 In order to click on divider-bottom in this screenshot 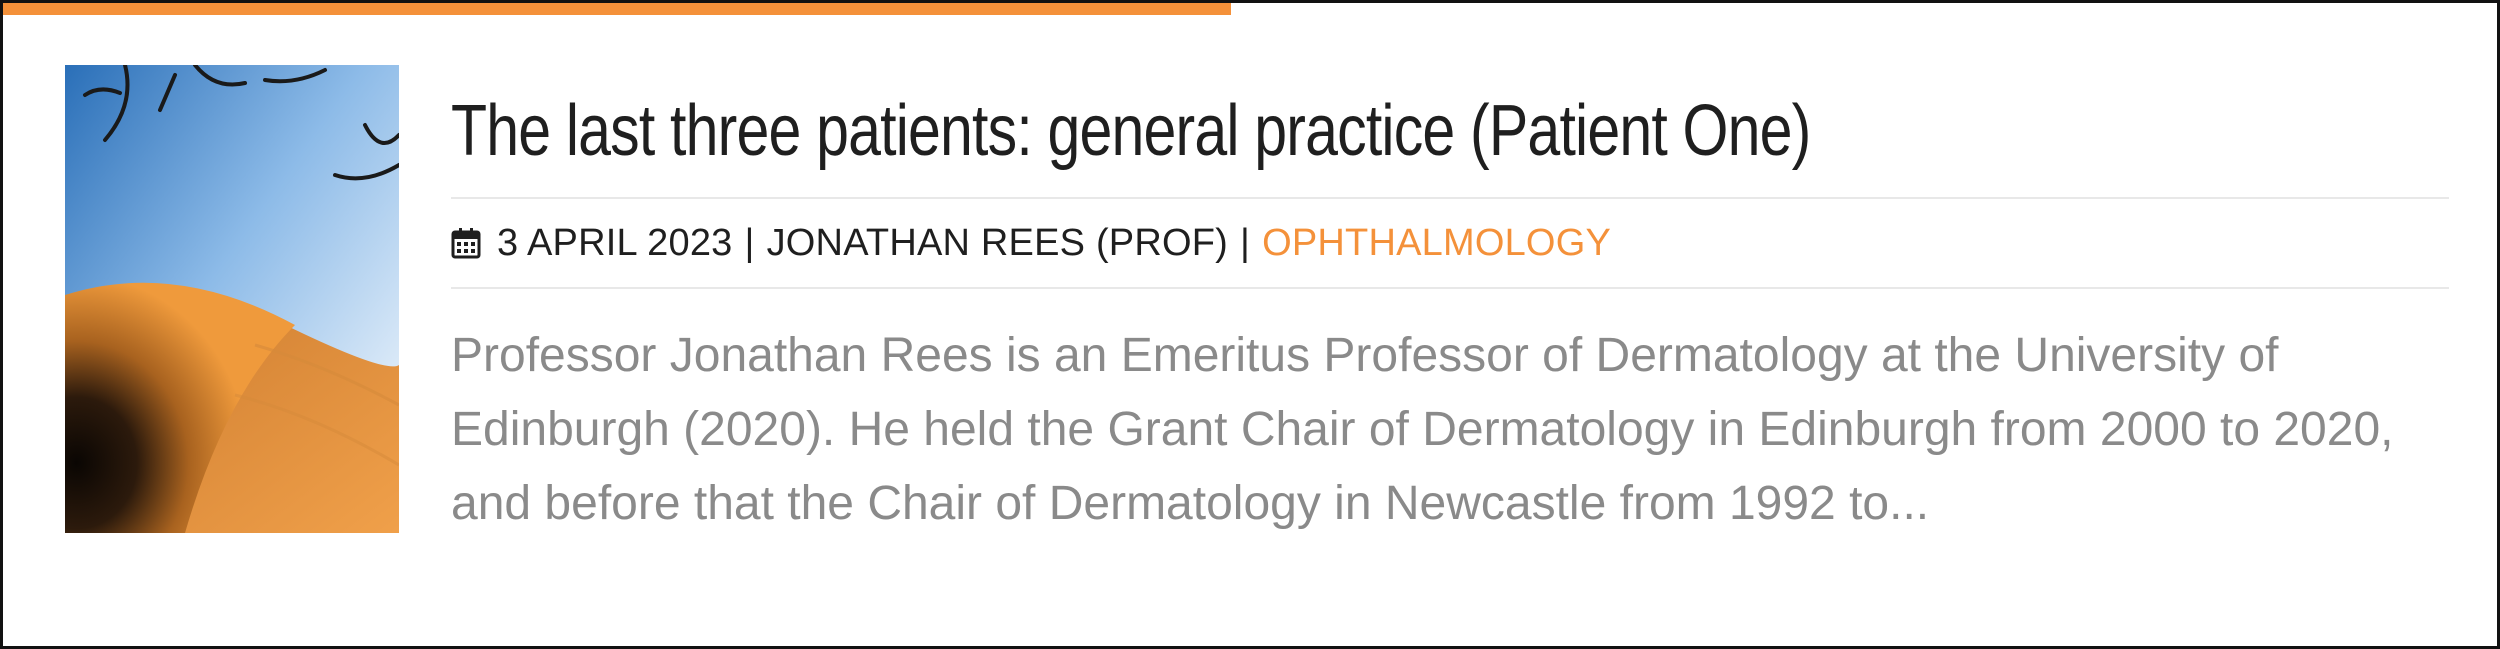, I will do `click(1450, 288)`.